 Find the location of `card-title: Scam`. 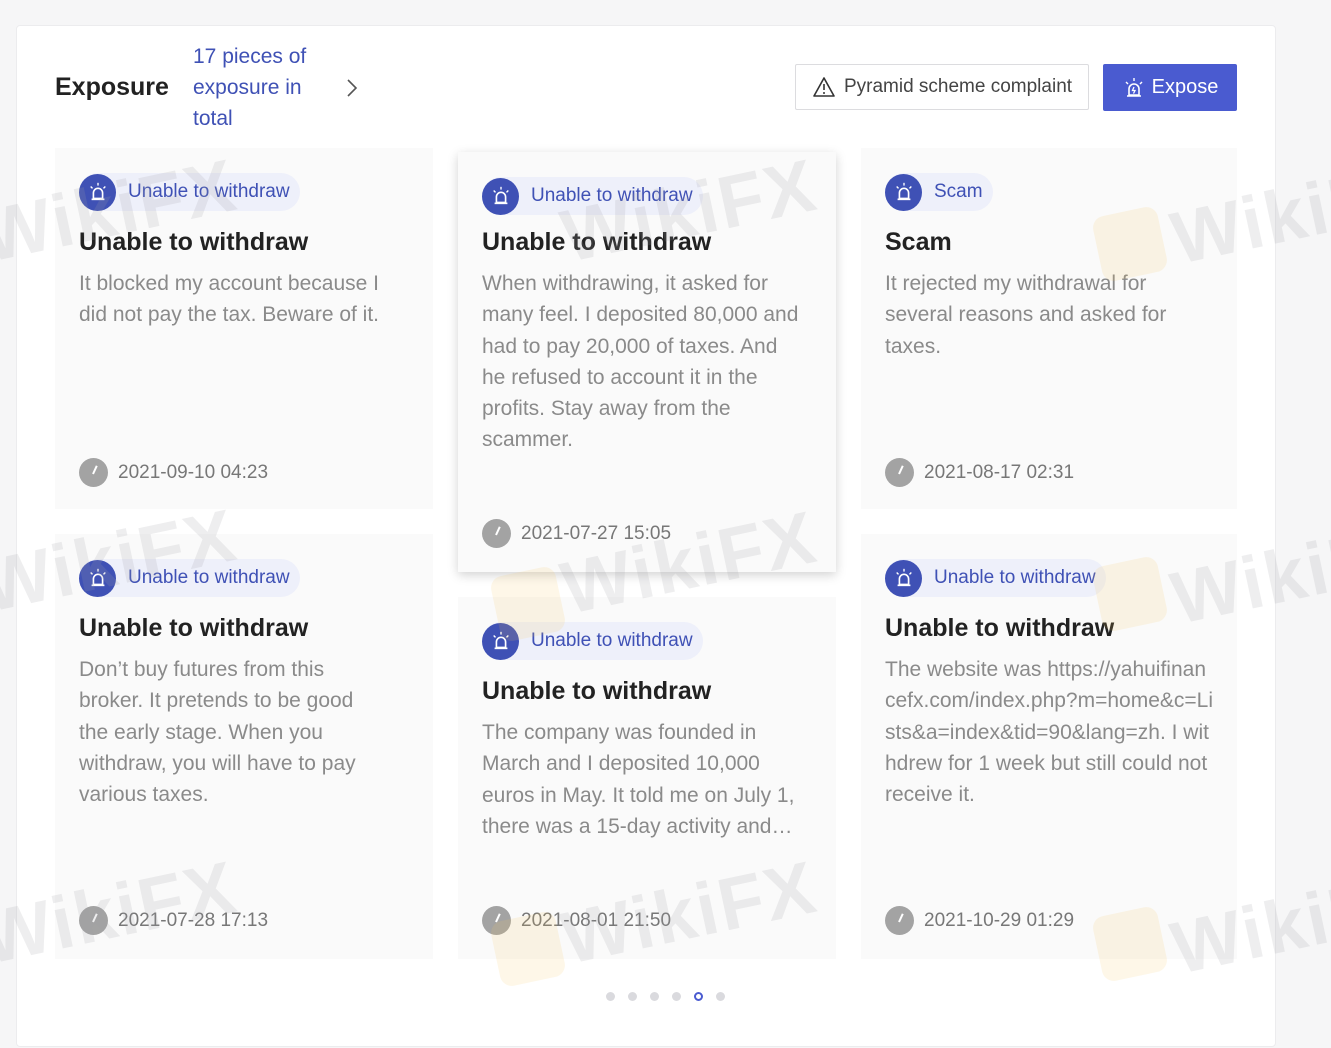

card-title: Scam is located at coordinates (918, 242).